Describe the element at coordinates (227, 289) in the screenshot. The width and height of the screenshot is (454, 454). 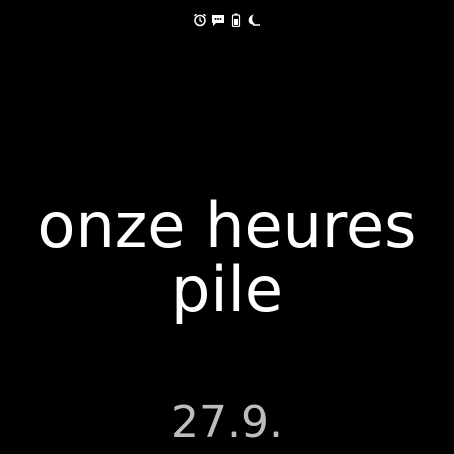
I see `time-line-2: pile` at that location.